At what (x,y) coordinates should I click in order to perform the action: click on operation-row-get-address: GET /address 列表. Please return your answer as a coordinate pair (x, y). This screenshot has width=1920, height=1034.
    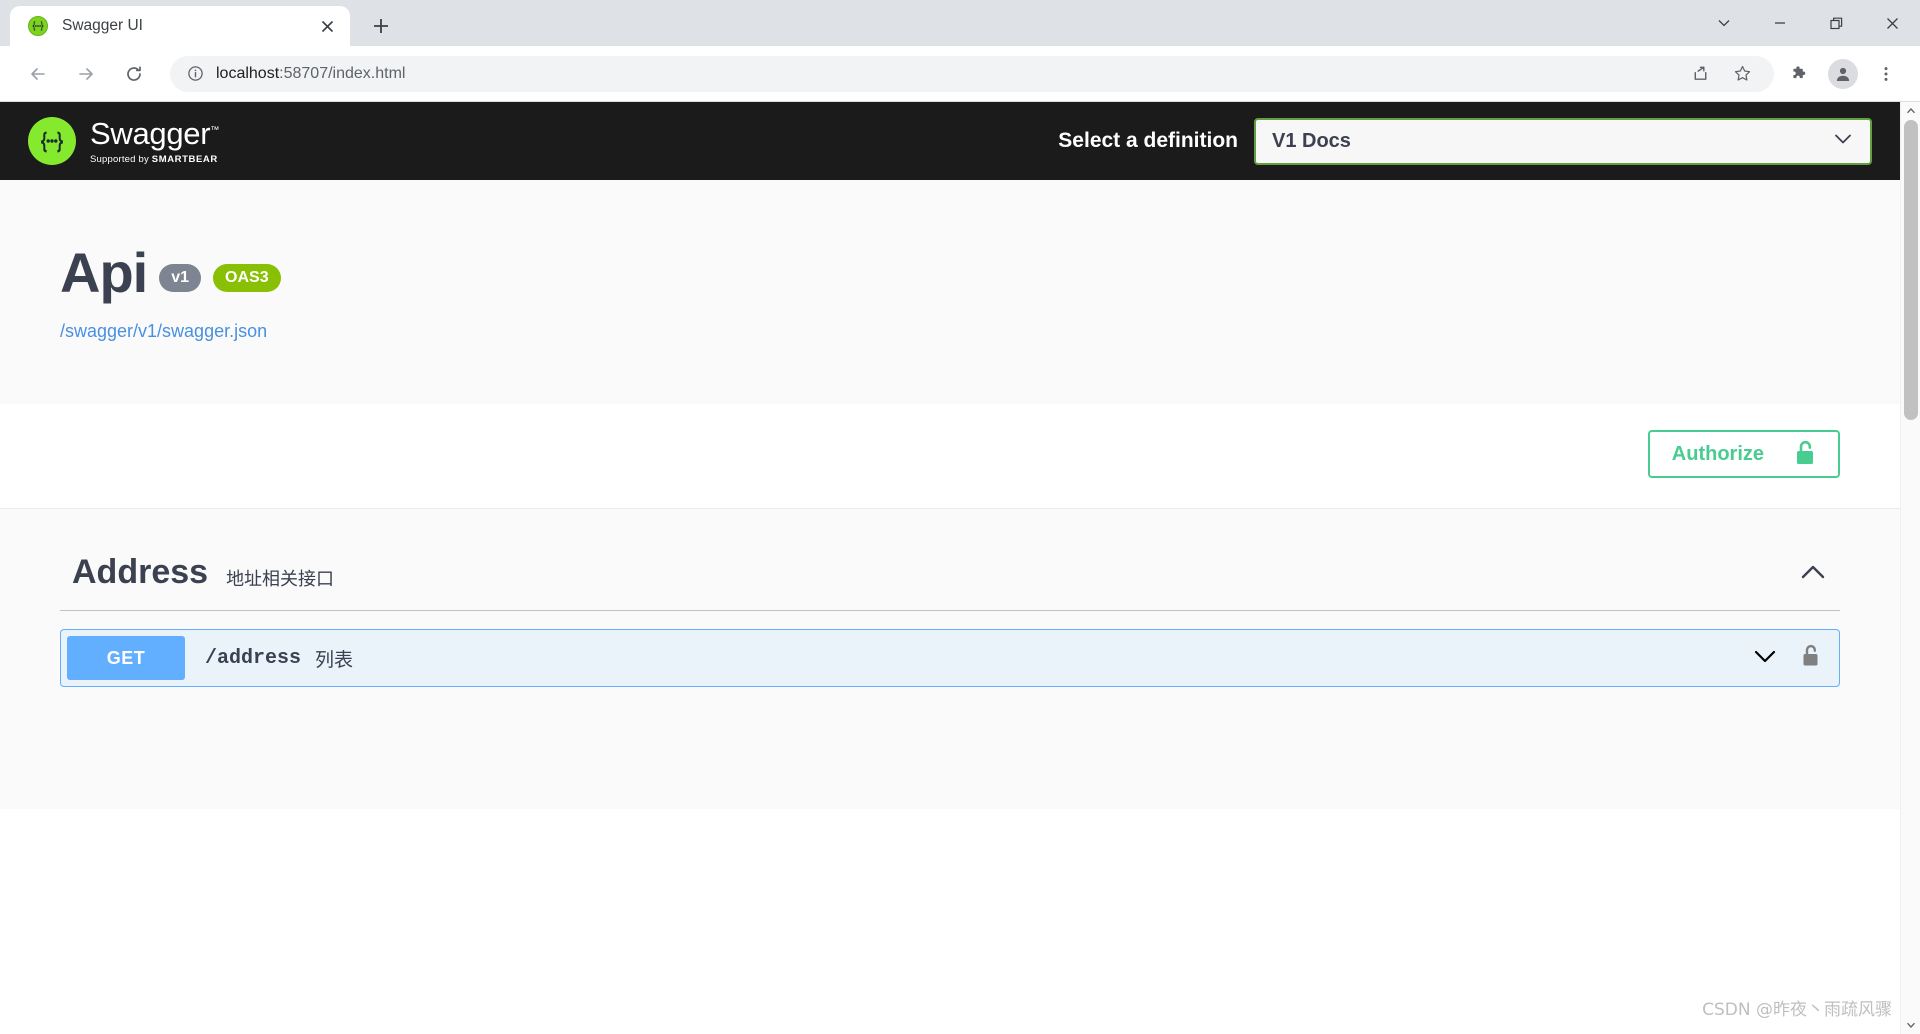
    Looking at the image, I should click on (950, 658).